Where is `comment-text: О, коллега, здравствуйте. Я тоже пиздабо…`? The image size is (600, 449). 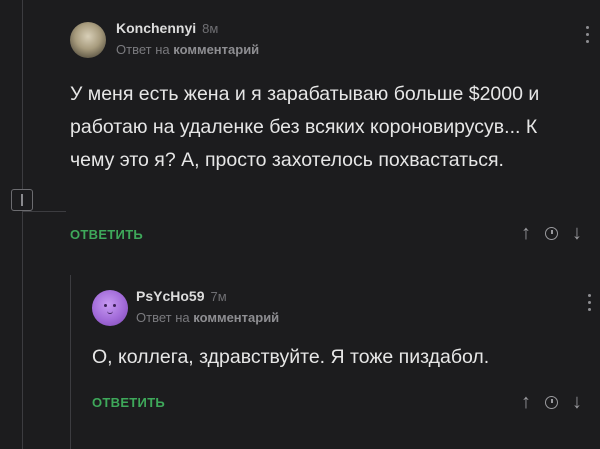 comment-text: О, коллега, здравствуйте. Я тоже пиздабо… is located at coordinates (291, 357).